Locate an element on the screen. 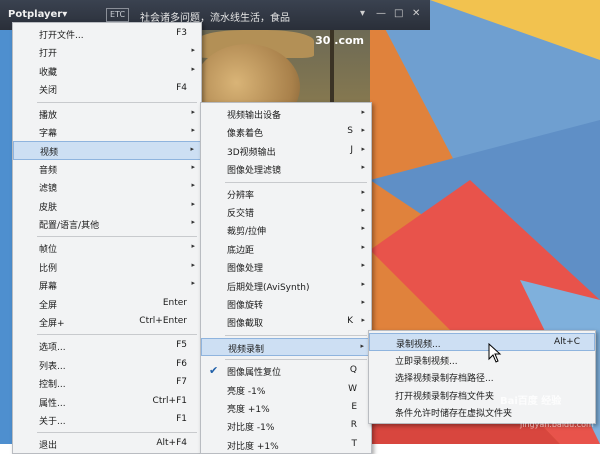 This screenshot has height=454, width=600. main-menu-item-label: 皮肤 is located at coordinates (48, 207).